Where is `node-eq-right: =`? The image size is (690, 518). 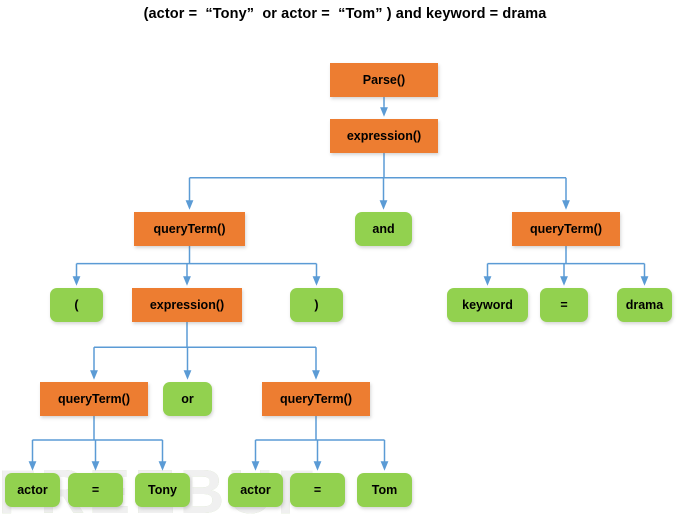 node-eq-right: = is located at coordinates (564, 305).